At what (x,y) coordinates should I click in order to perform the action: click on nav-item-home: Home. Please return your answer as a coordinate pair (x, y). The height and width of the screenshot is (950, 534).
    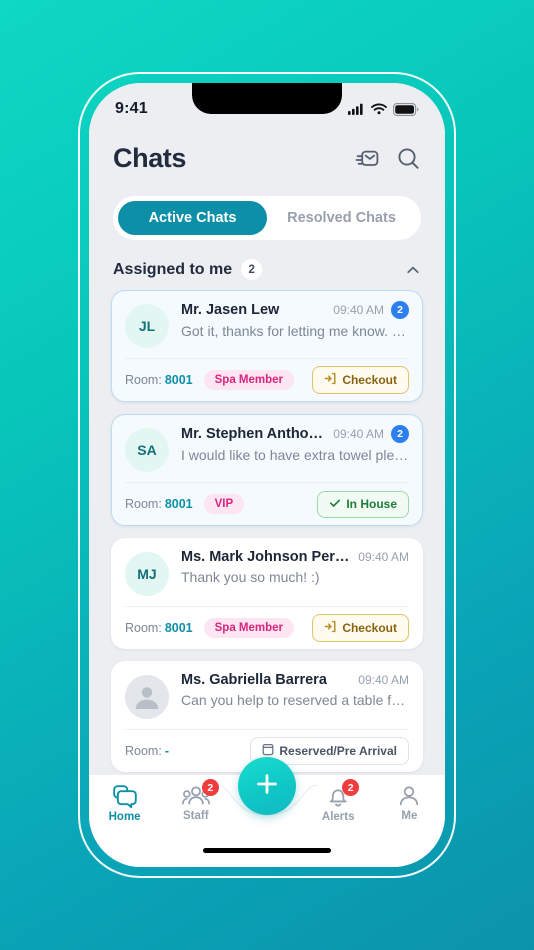
    Looking at the image, I should click on (124, 804).